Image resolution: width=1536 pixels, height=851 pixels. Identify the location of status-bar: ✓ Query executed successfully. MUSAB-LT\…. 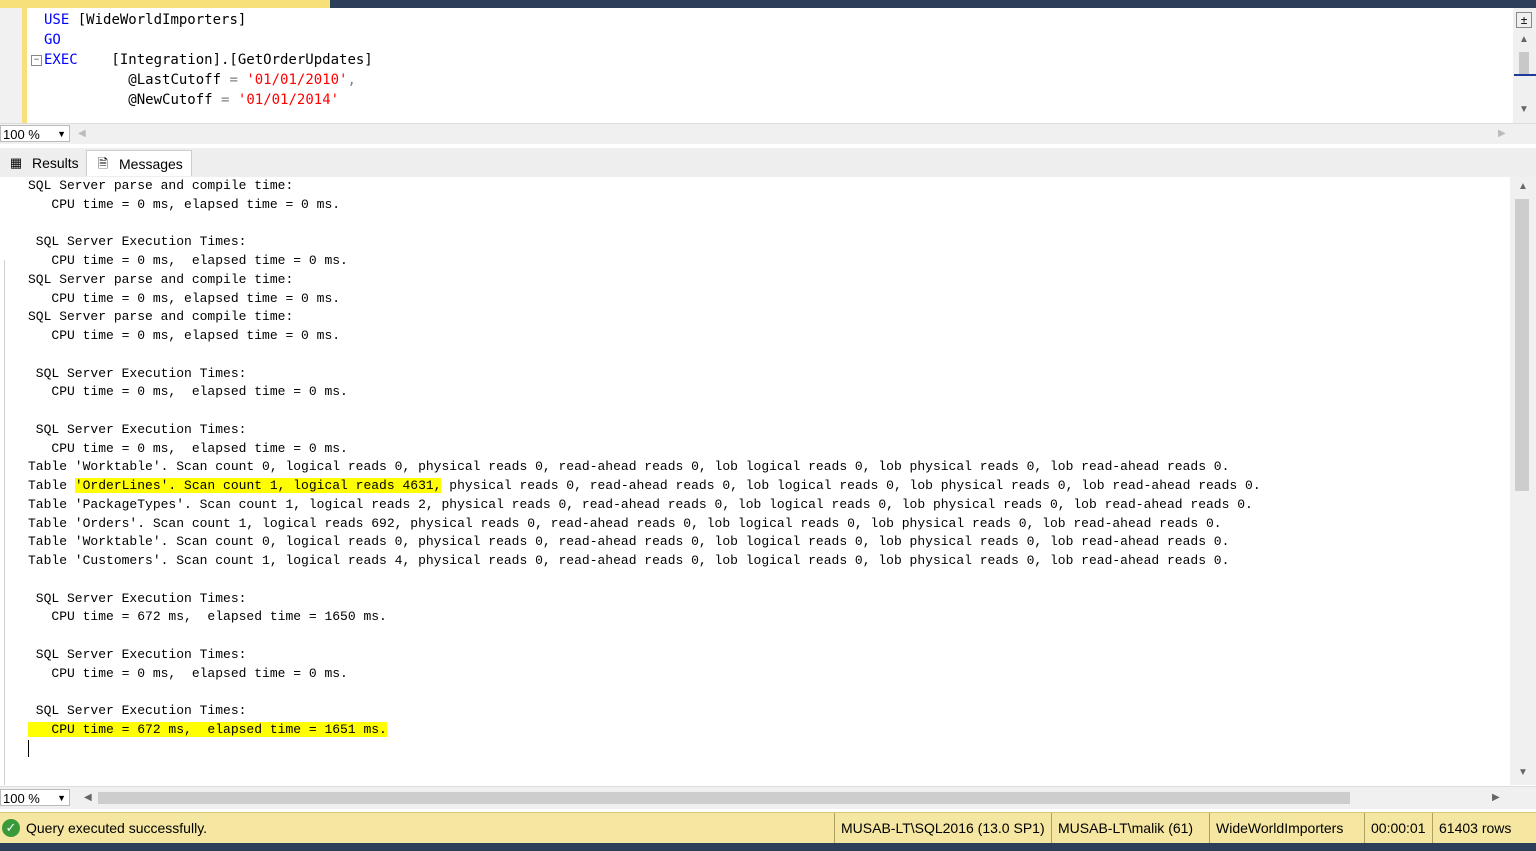
(768, 827).